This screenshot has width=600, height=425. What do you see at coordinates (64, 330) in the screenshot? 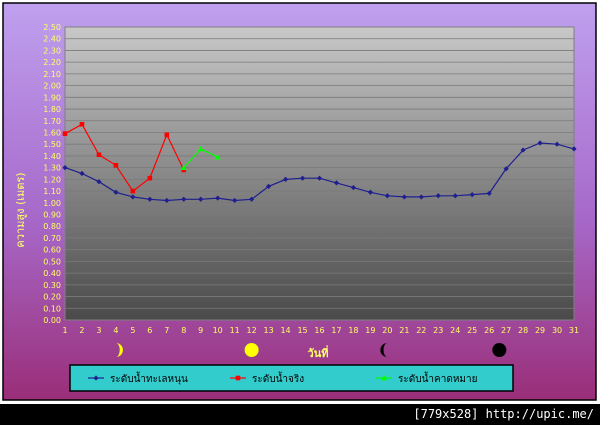
I see `x-tick-label: 1` at bounding box center [64, 330].